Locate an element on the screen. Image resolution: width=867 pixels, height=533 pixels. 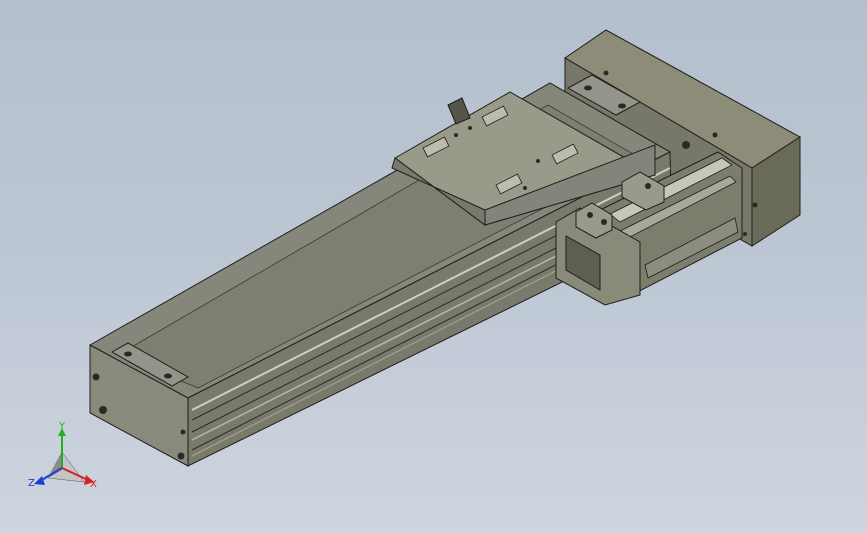
z-axis-label: Z is located at coordinates (31, 483).